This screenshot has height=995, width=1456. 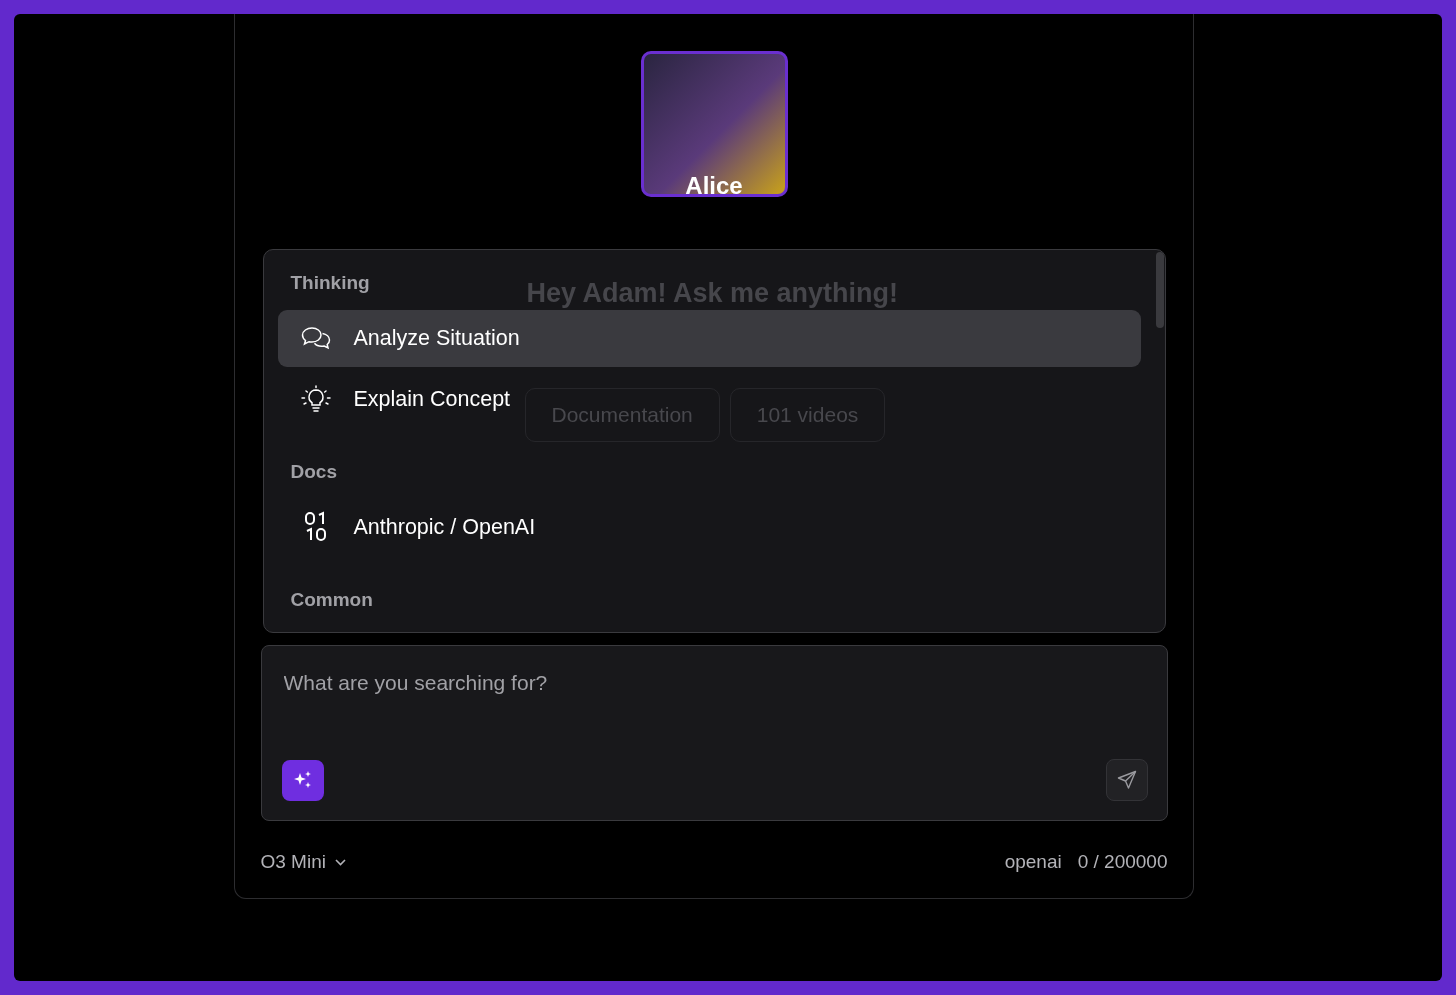 I want to click on message-input: What are you searching for?, so click(x=714, y=682).